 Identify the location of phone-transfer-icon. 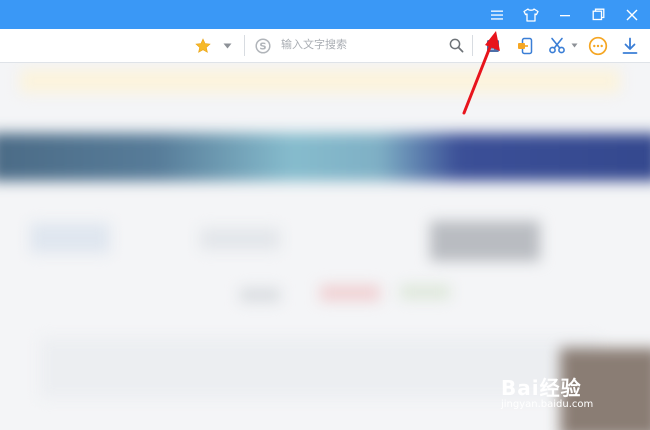
(525, 45).